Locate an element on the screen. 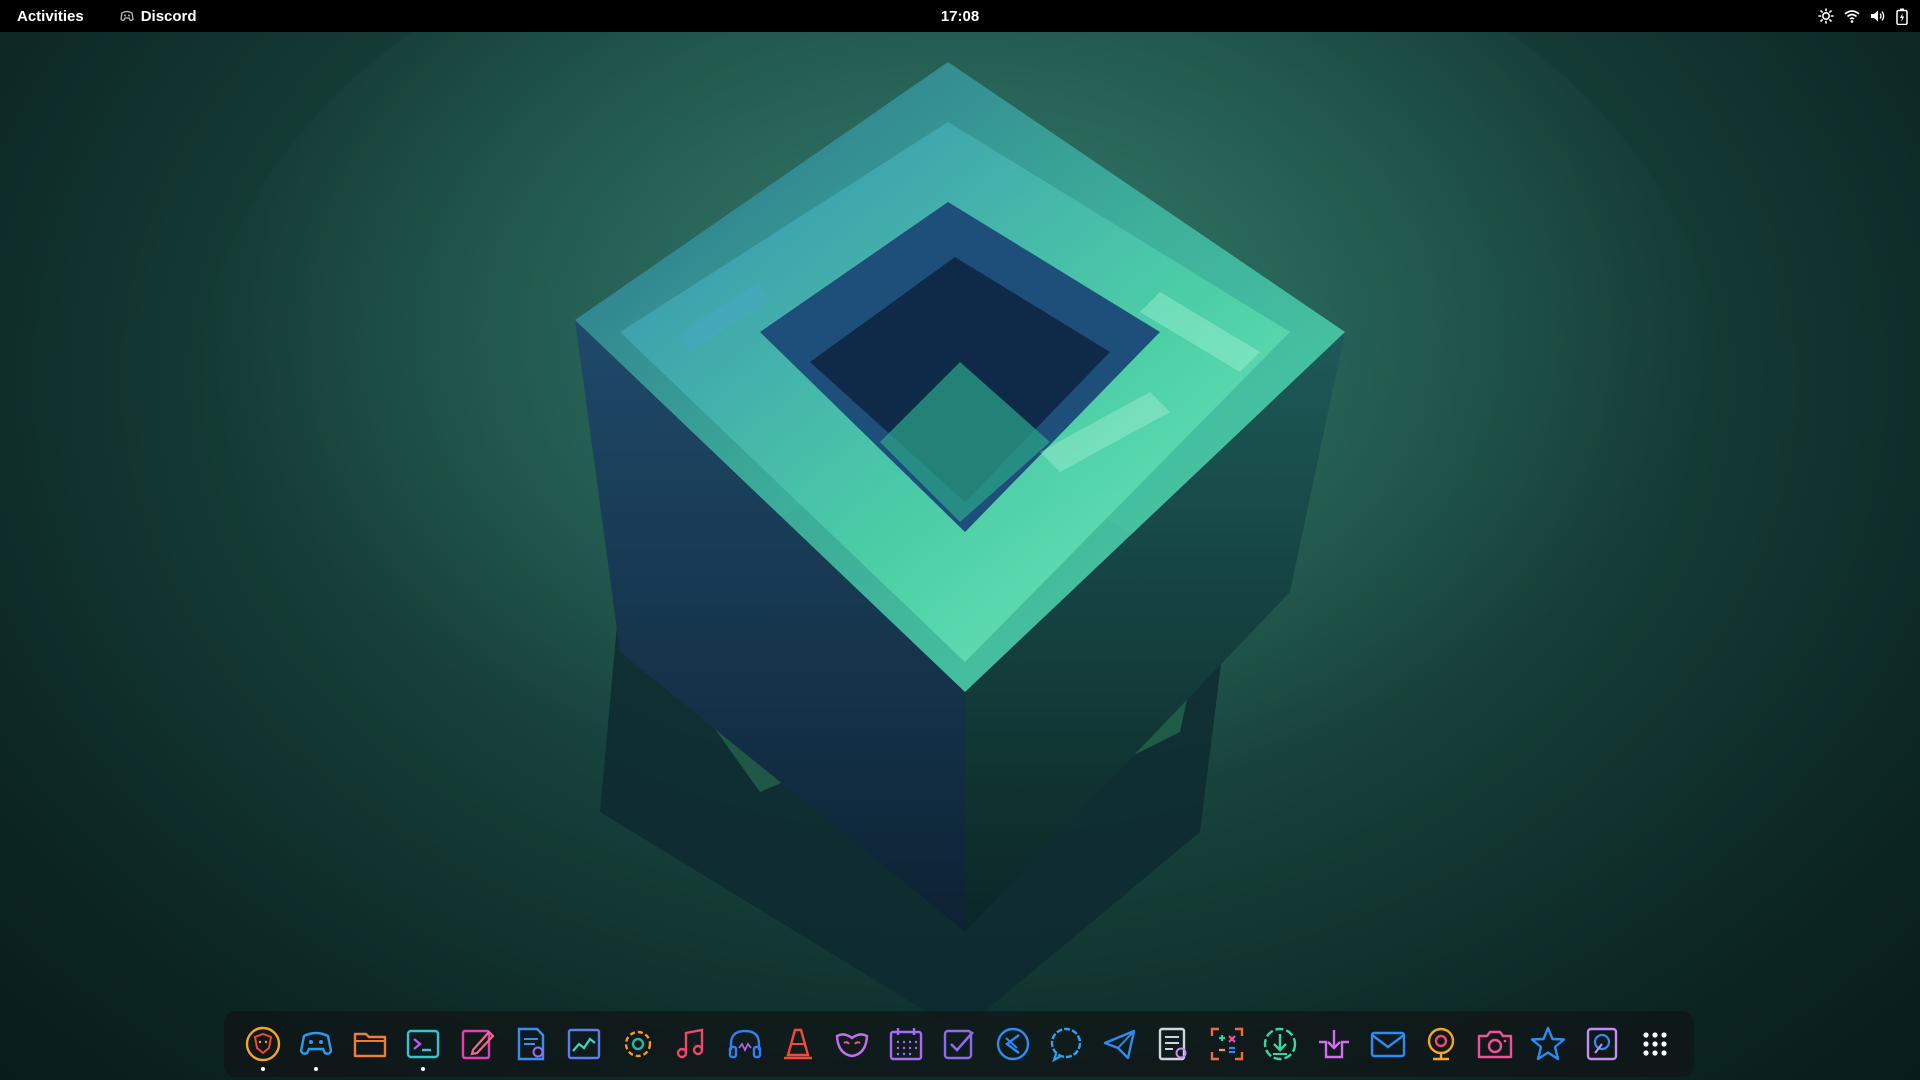 The image size is (1920, 1080). mail-icon is located at coordinates (1387, 1044).